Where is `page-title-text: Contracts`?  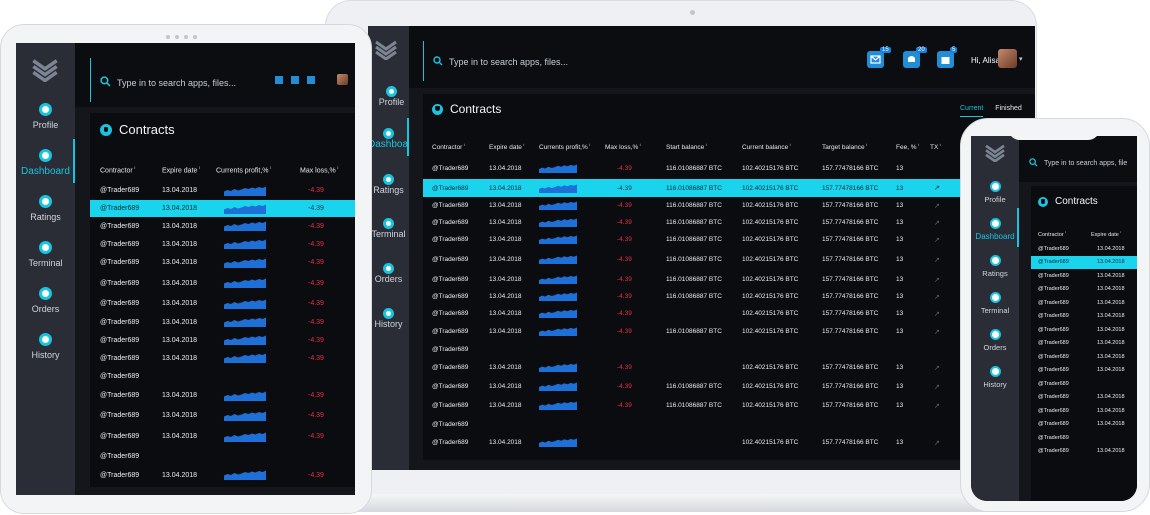 page-title-text: Contracts is located at coordinates (476, 109).